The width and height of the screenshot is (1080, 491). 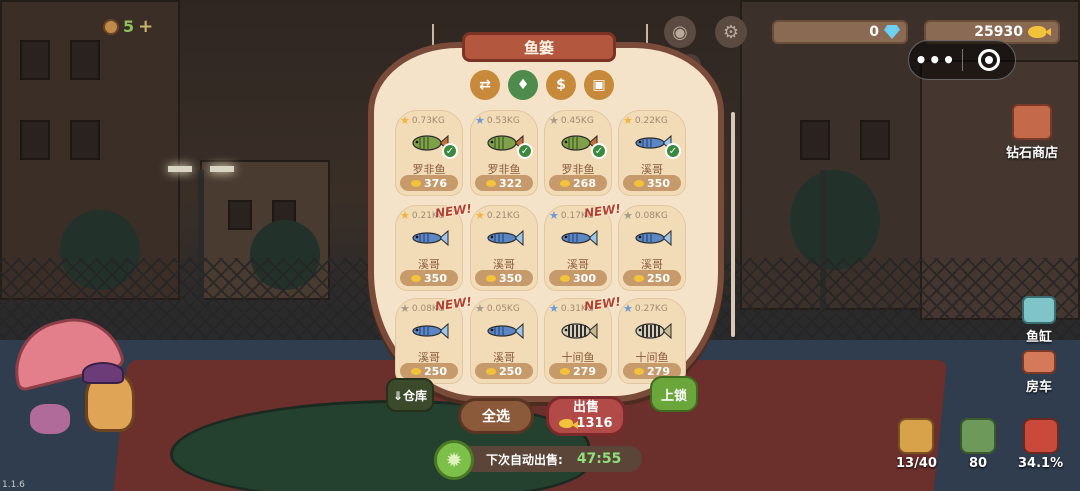 What do you see at coordinates (674, 394) in the screenshot?
I see `lock-button: 上锁` at bounding box center [674, 394].